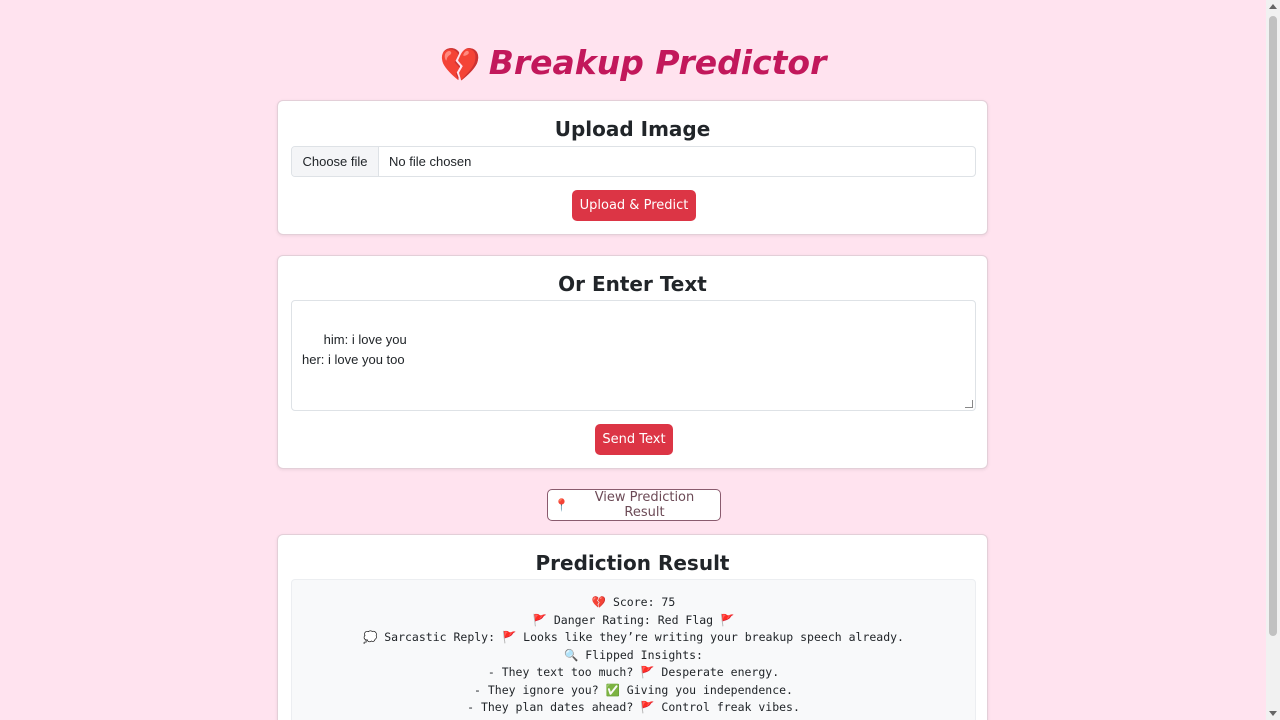 The height and width of the screenshot is (720, 1280). Describe the element at coordinates (633, 355) in the screenshot. I see `conversation-textarea: him: i love you her: i love you too` at that location.